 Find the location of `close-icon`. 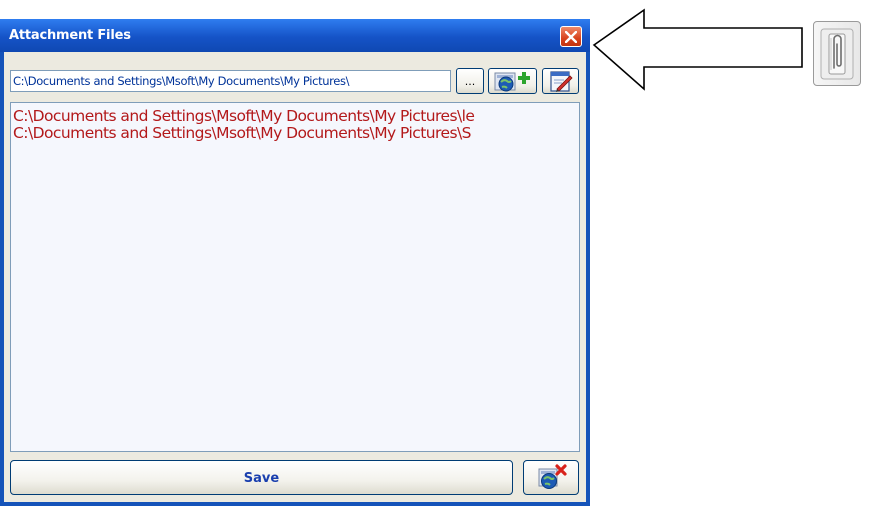

close-icon is located at coordinates (571, 37).